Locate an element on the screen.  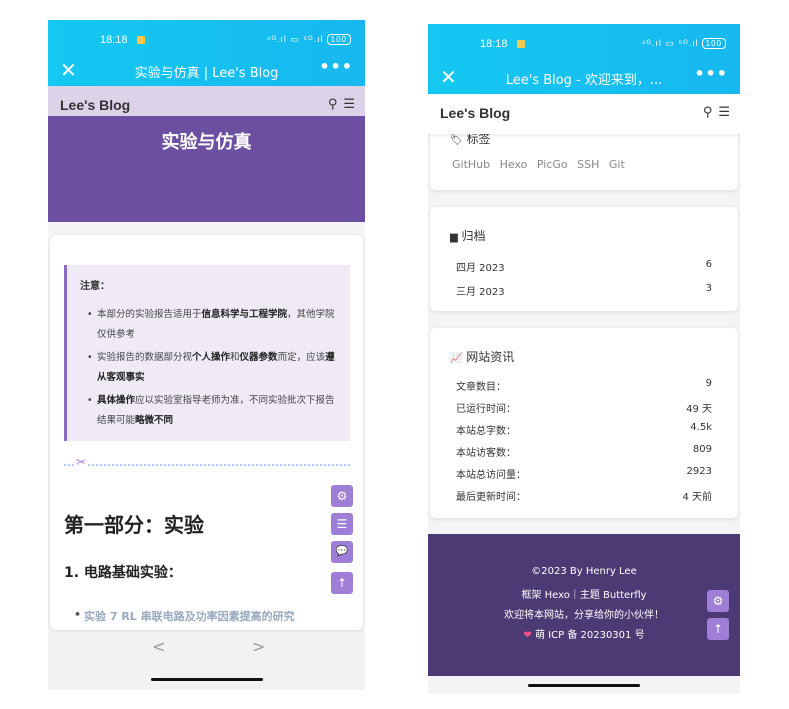
archive-label: 四月 2023 is located at coordinates (480, 268).